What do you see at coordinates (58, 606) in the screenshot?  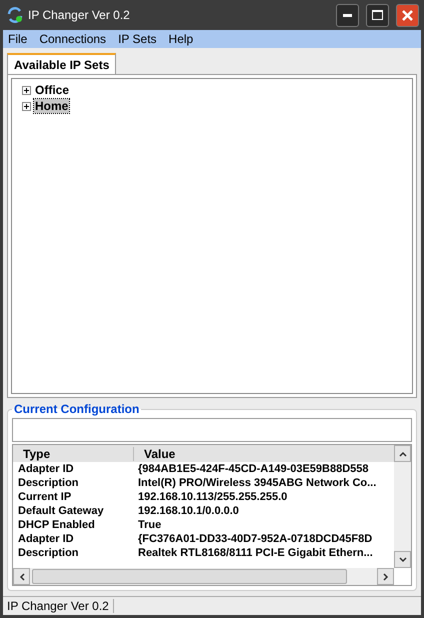 I see `status-text: IP Changer Ver 0.2` at bounding box center [58, 606].